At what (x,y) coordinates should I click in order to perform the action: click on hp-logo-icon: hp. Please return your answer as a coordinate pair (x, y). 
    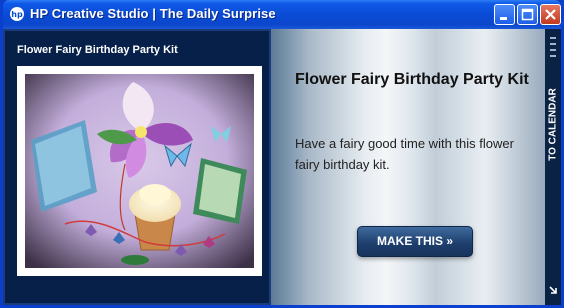
    Looking at the image, I should click on (17, 14).